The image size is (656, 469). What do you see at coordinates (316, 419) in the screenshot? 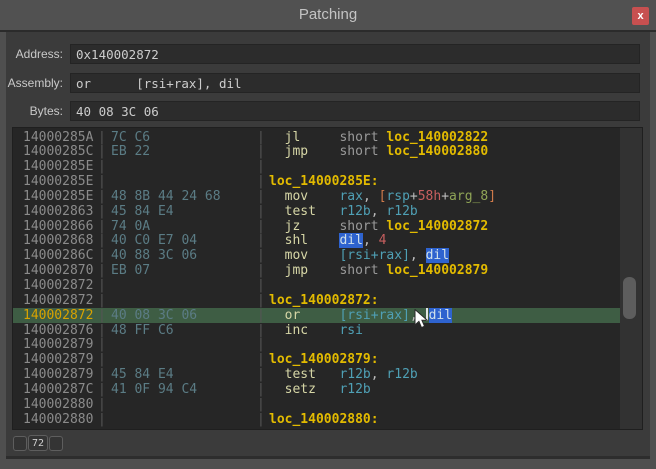
I see `listing-row: 140002880 | | loc_140002880:` at bounding box center [316, 419].